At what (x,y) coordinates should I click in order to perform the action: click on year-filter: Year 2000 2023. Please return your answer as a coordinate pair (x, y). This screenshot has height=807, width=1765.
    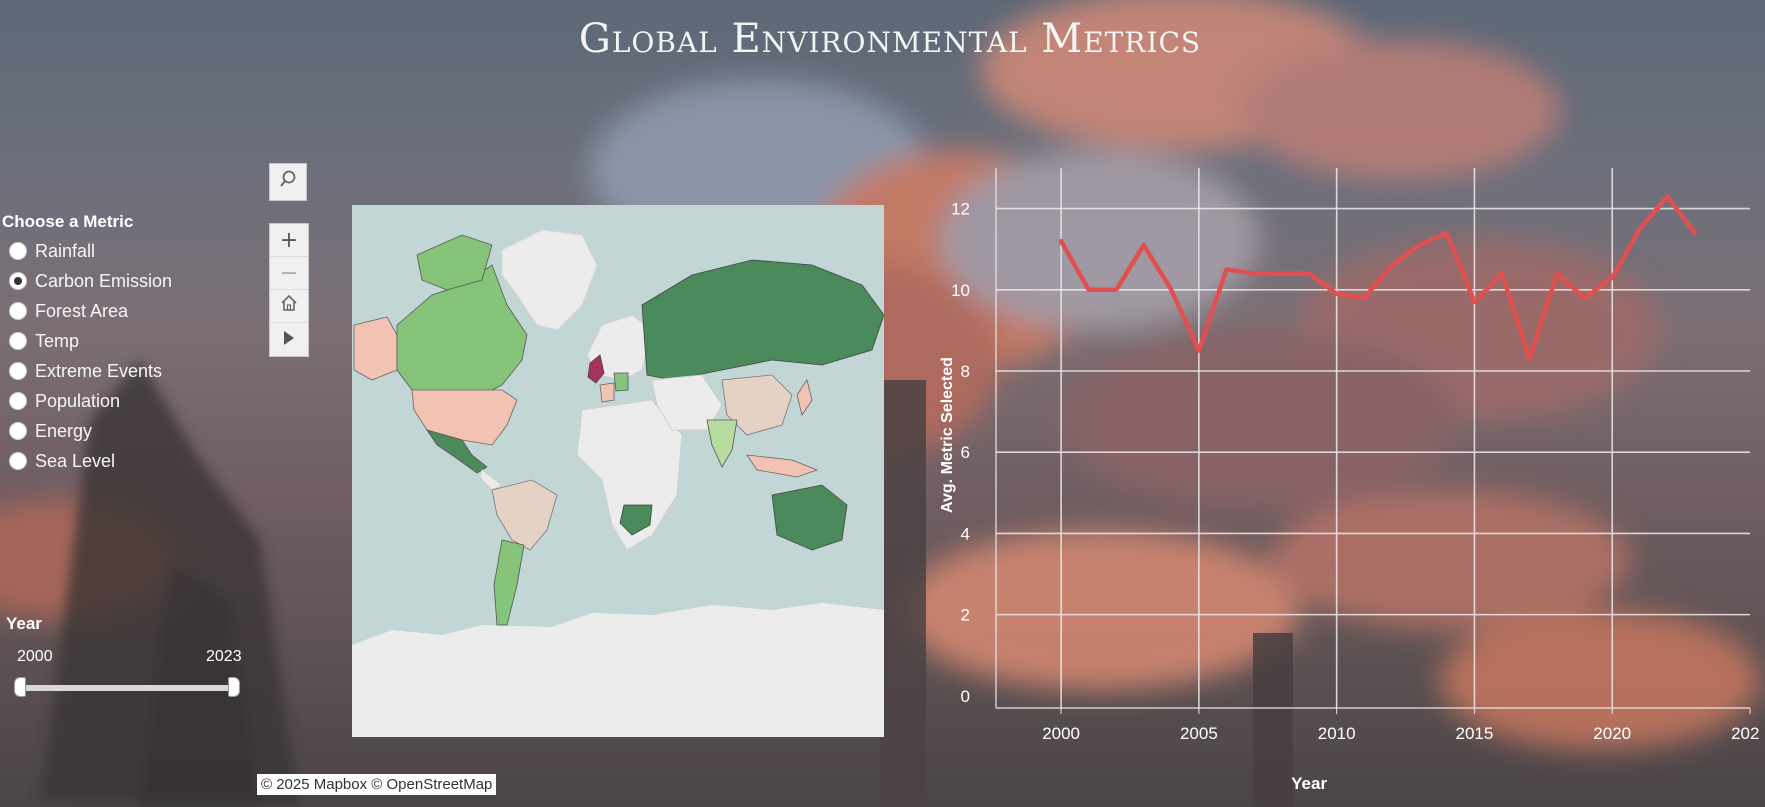
    Looking at the image, I should click on (126, 655).